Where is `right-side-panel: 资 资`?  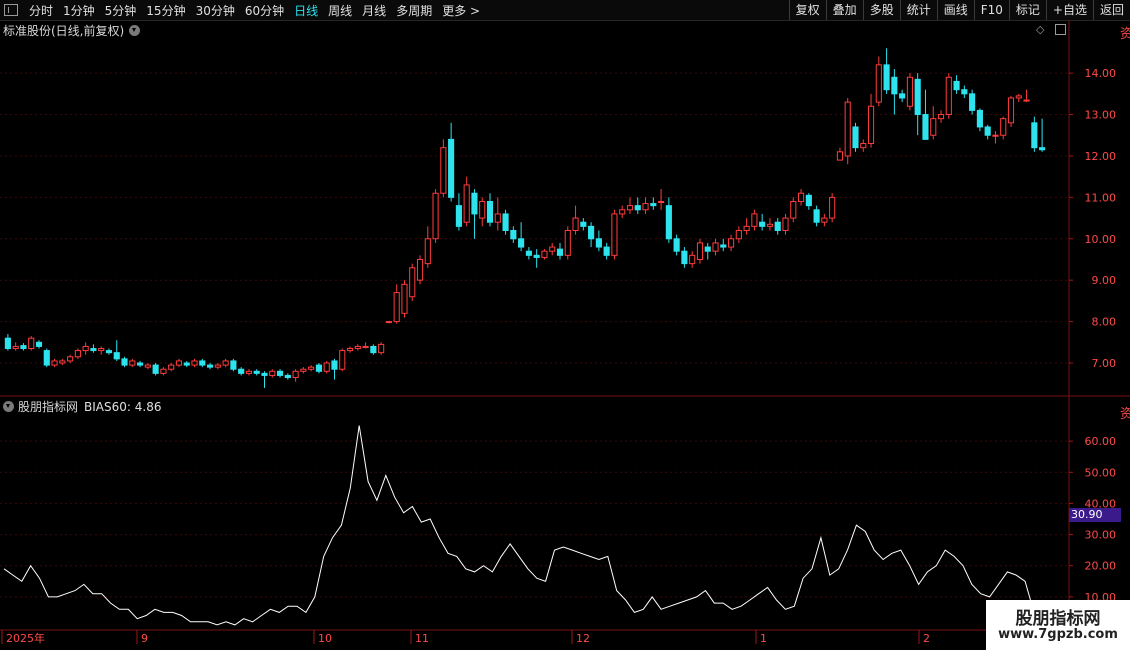
right-side-panel: 资 资 is located at coordinates (1125, 335).